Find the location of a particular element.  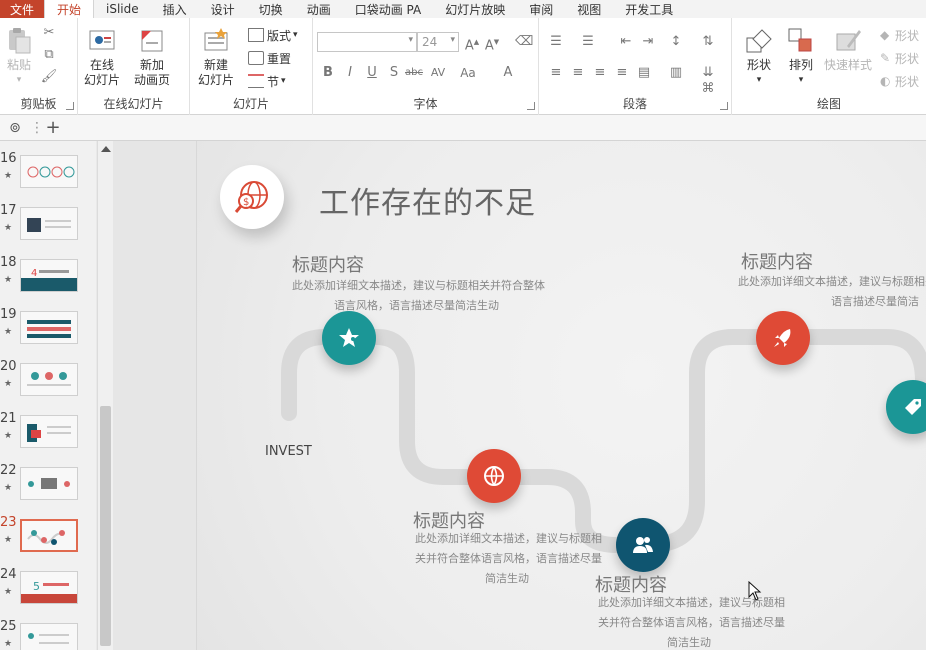

tab-islide: iSlide is located at coordinates (122, 9).